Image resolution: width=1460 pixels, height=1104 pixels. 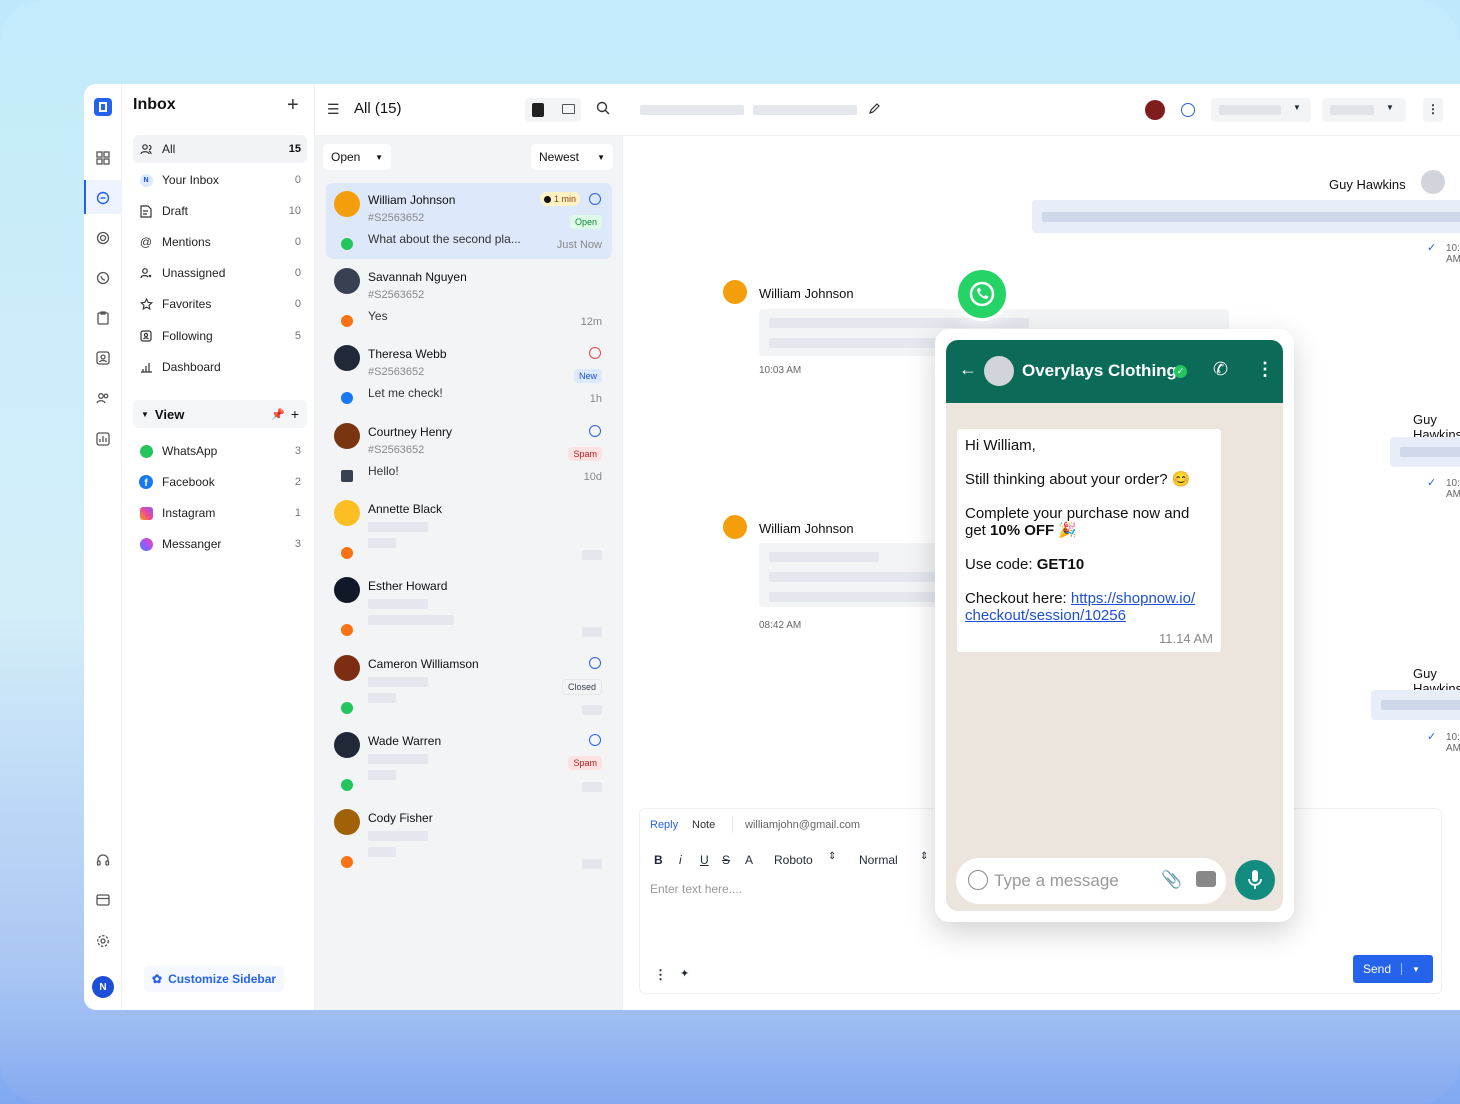 I want to click on sidebar-item-facebook: f Facebook 2, so click(x=220, y=482).